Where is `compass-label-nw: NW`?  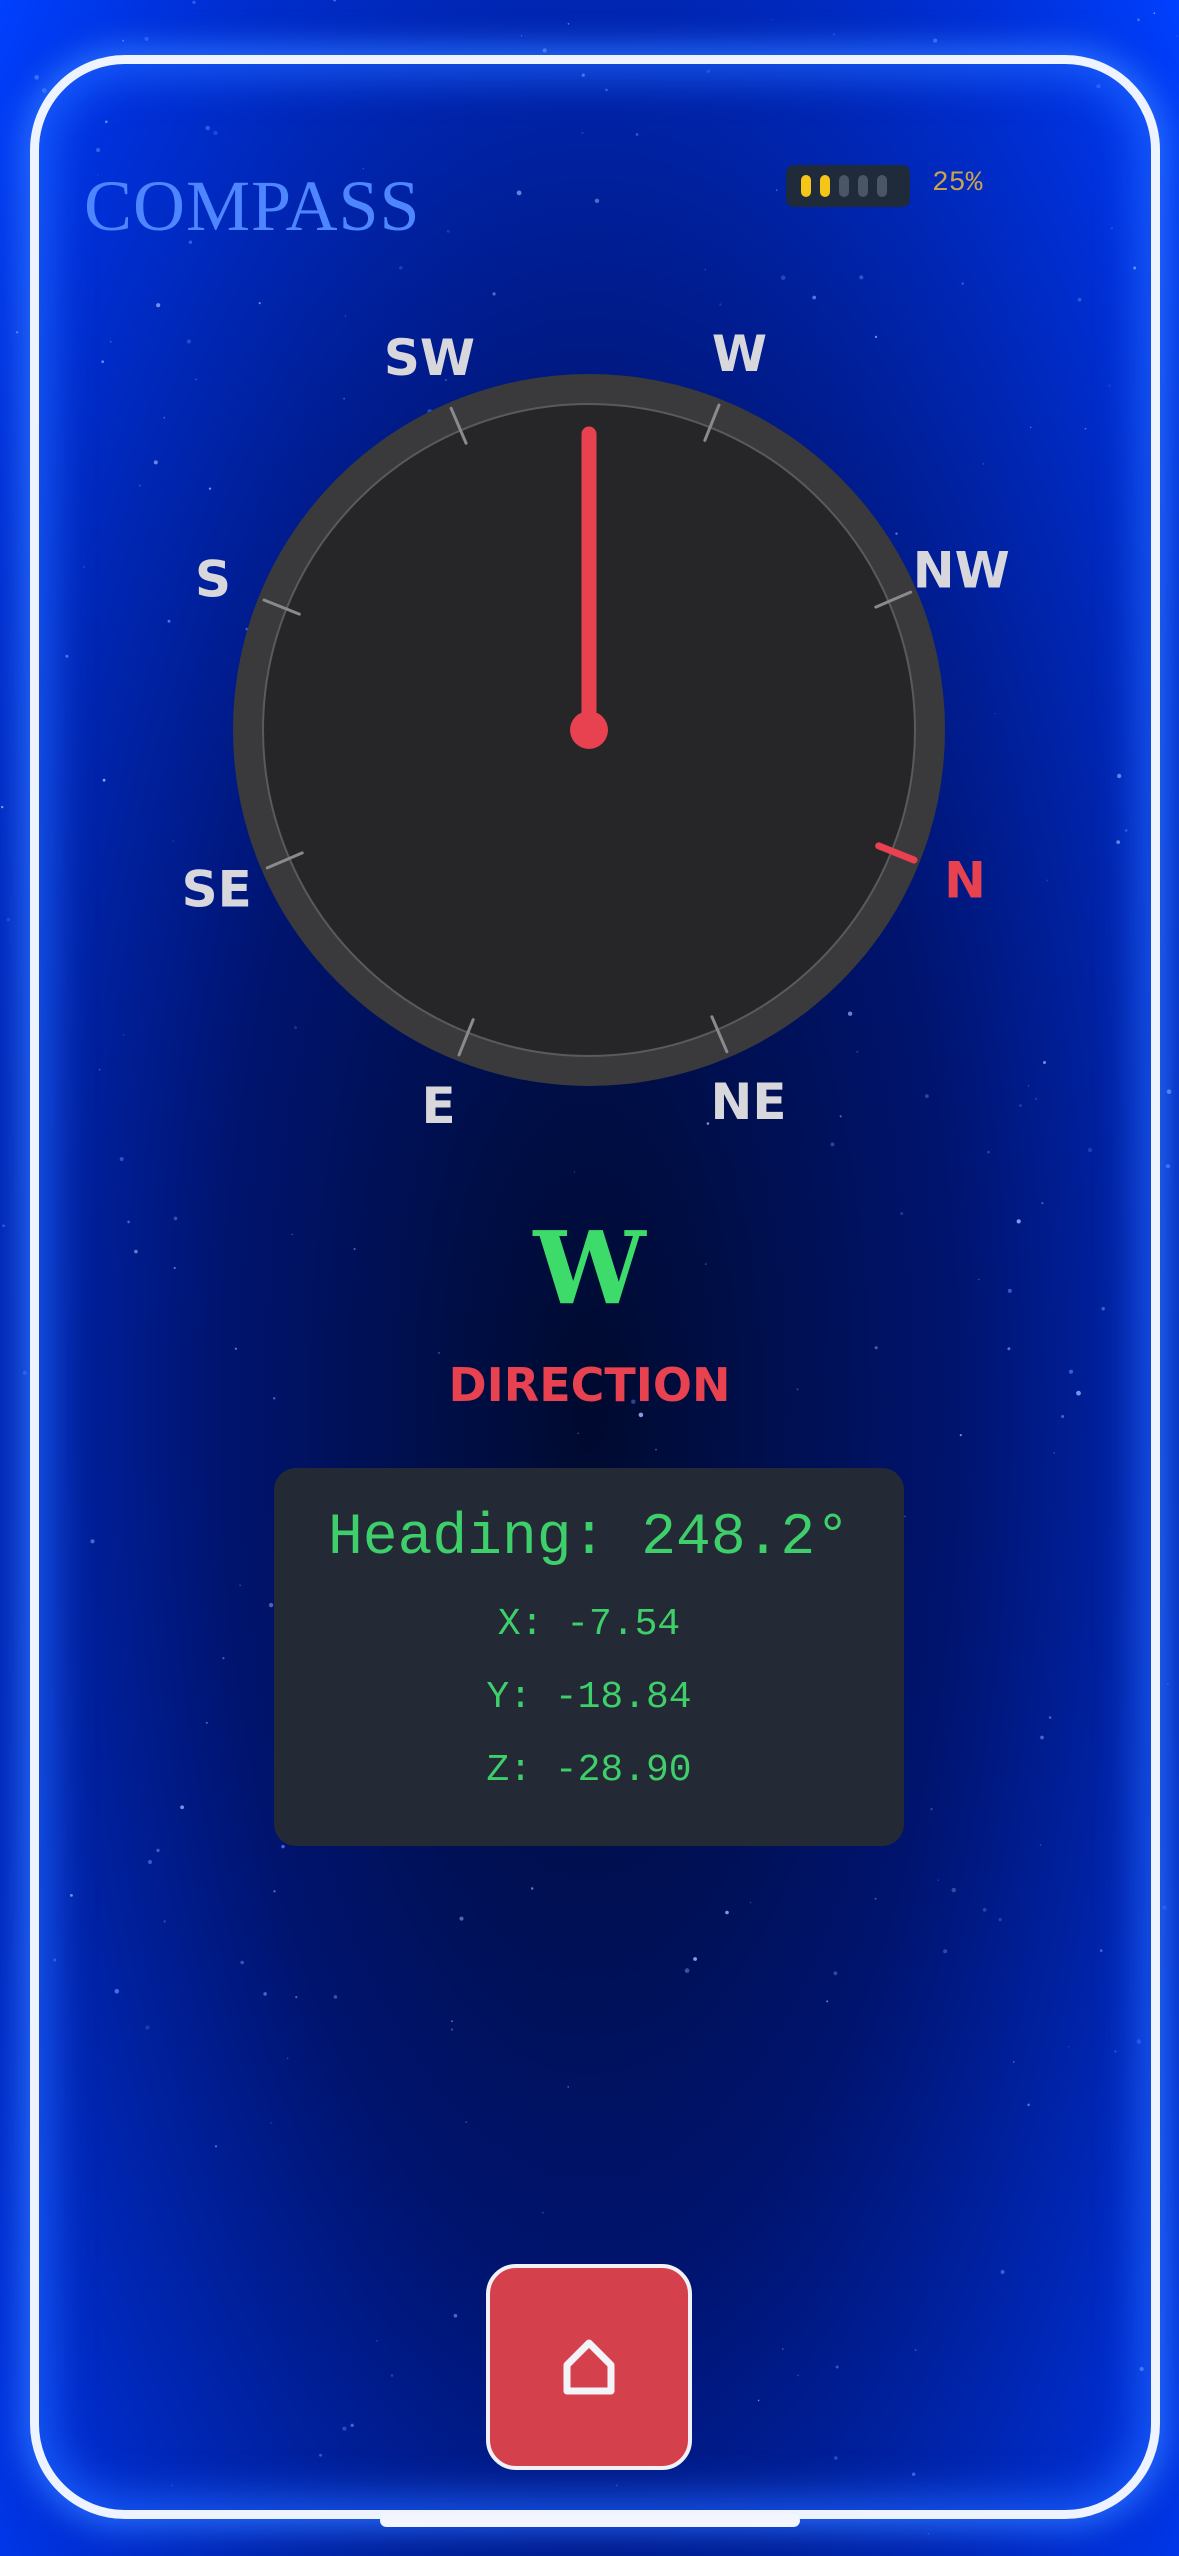 compass-label-nw: NW is located at coordinates (961, 570).